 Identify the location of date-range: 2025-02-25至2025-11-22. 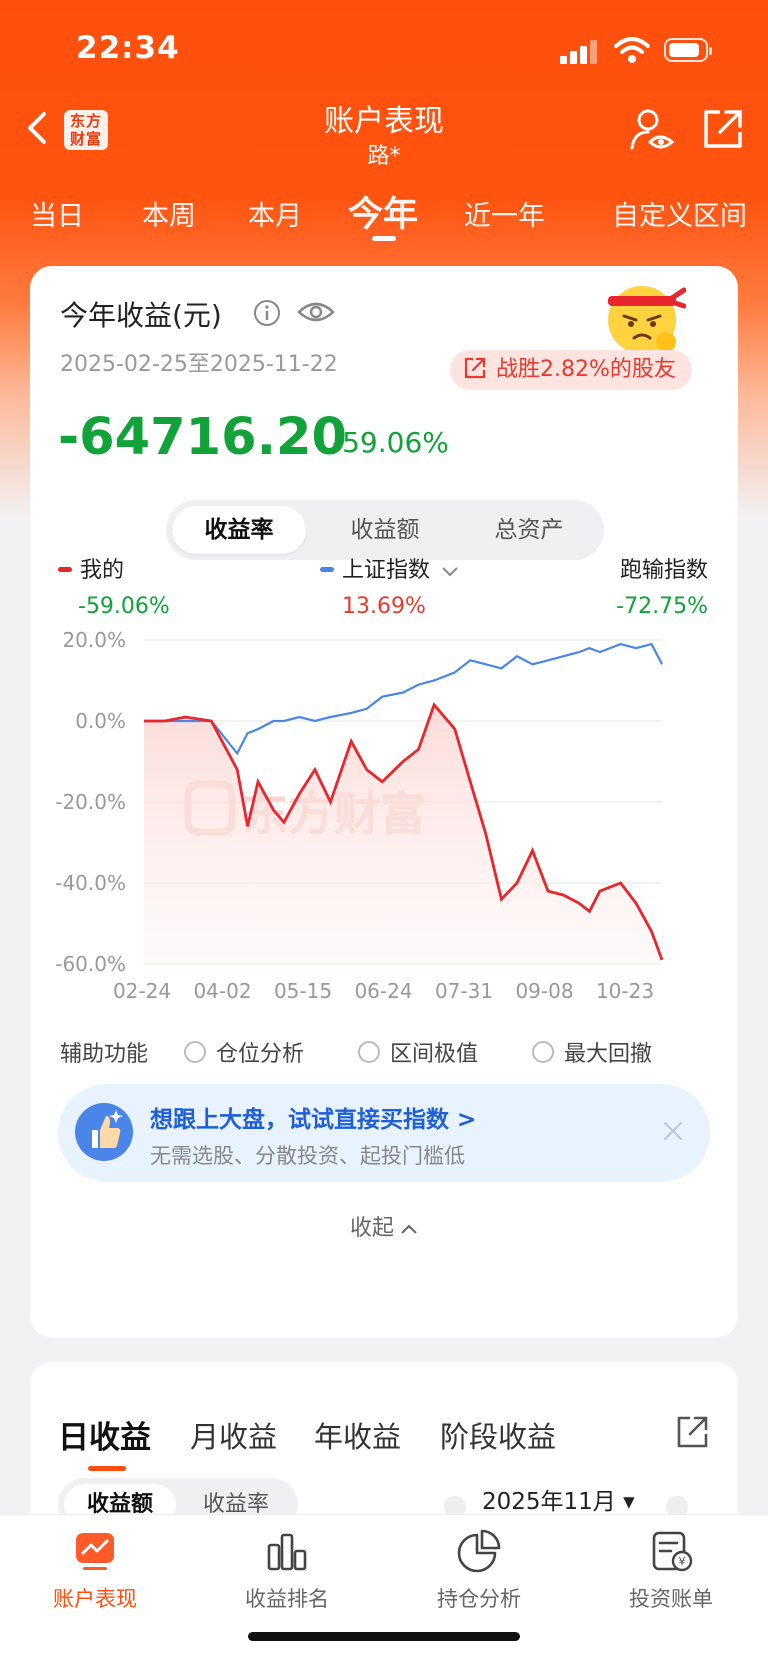
(199, 364).